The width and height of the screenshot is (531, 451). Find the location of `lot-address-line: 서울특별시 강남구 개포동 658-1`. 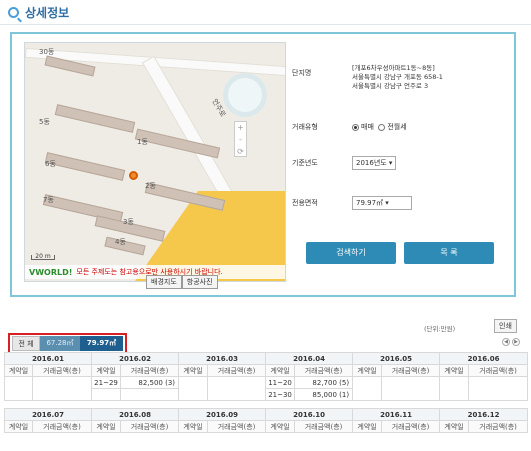

lot-address-line: 서울특별시 강남구 개포동 658-1 is located at coordinates (397, 77).